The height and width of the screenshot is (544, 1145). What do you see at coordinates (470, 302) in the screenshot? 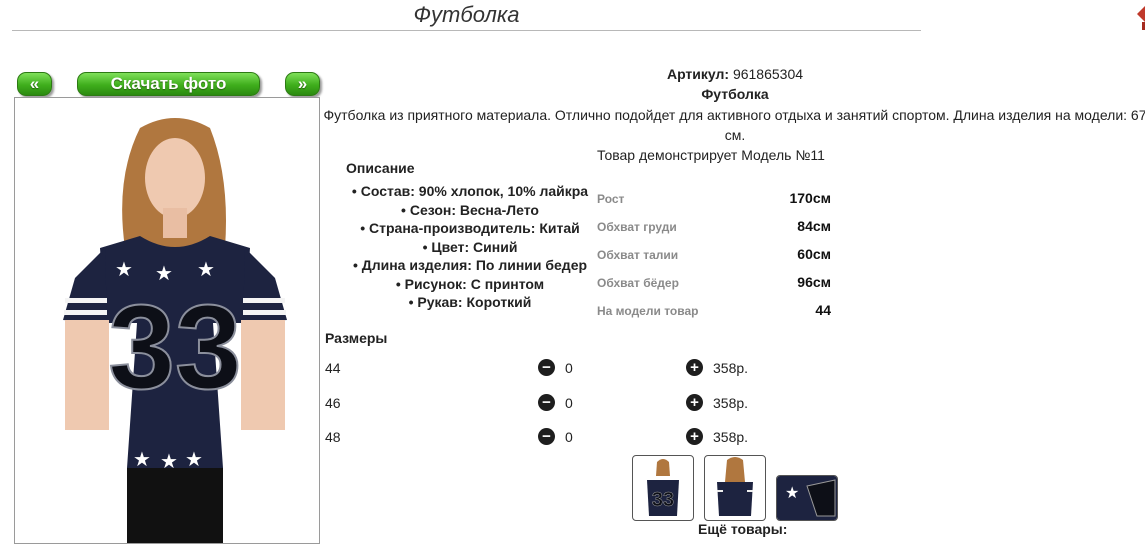
I see `list-item: Рукав: Короткий` at bounding box center [470, 302].